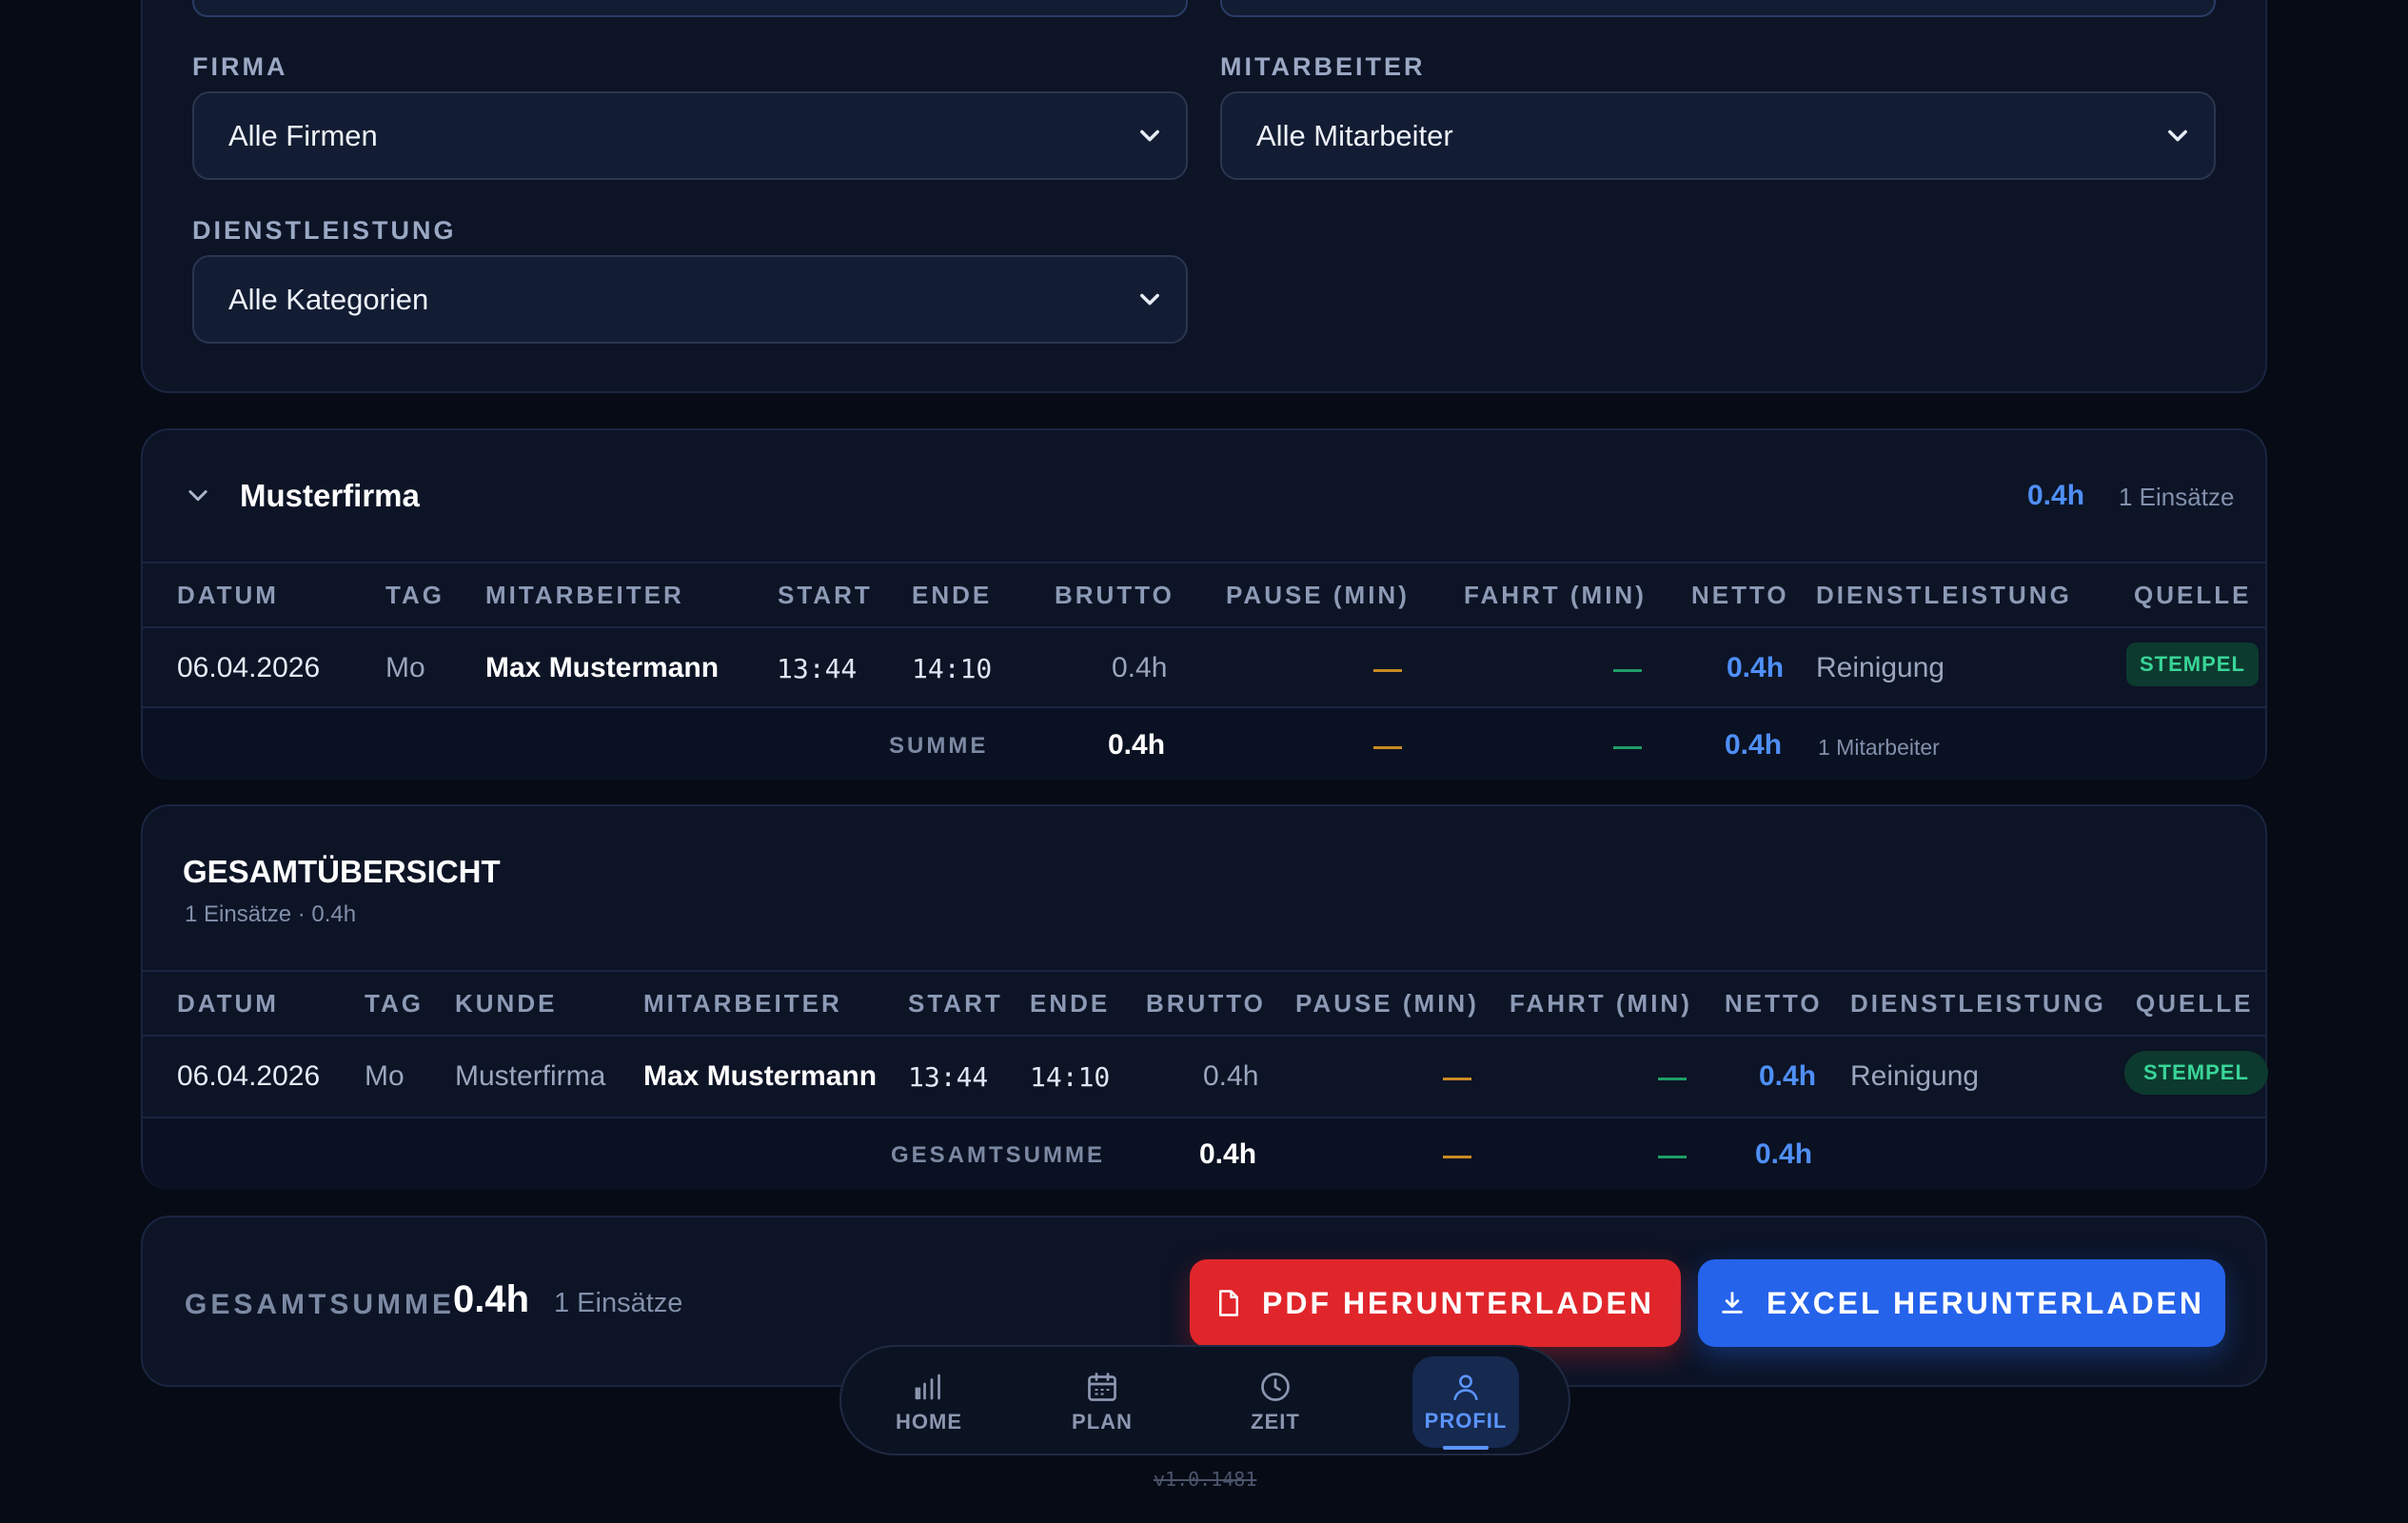 This screenshot has width=2408, height=1523. Describe the element at coordinates (1879, 748) in the screenshot. I see `summary-note: 1 Mitarbeiter` at that location.